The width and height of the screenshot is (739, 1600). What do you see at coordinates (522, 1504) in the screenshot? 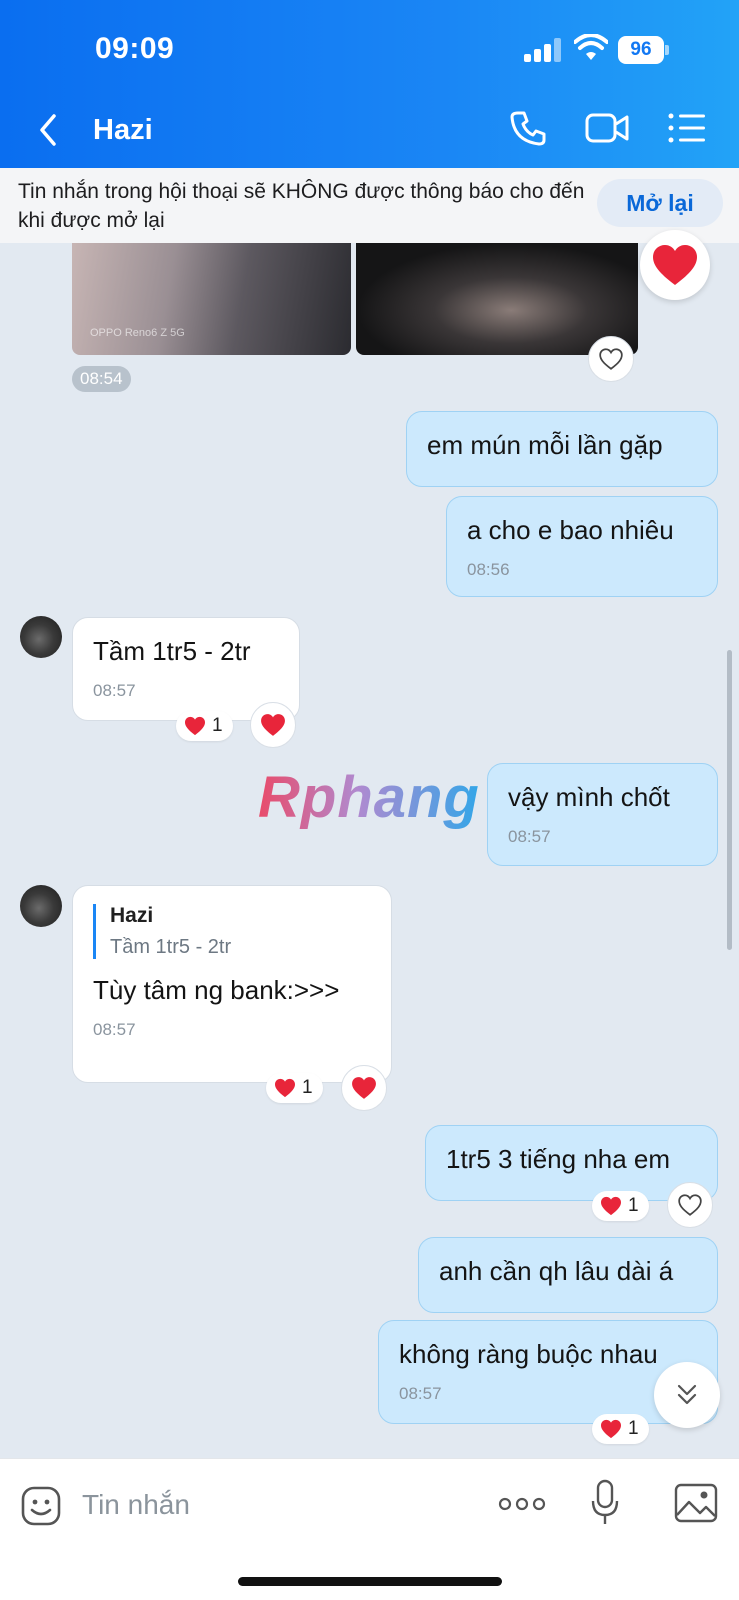
I see `more-options-icon` at bounding box center [522, 1504].